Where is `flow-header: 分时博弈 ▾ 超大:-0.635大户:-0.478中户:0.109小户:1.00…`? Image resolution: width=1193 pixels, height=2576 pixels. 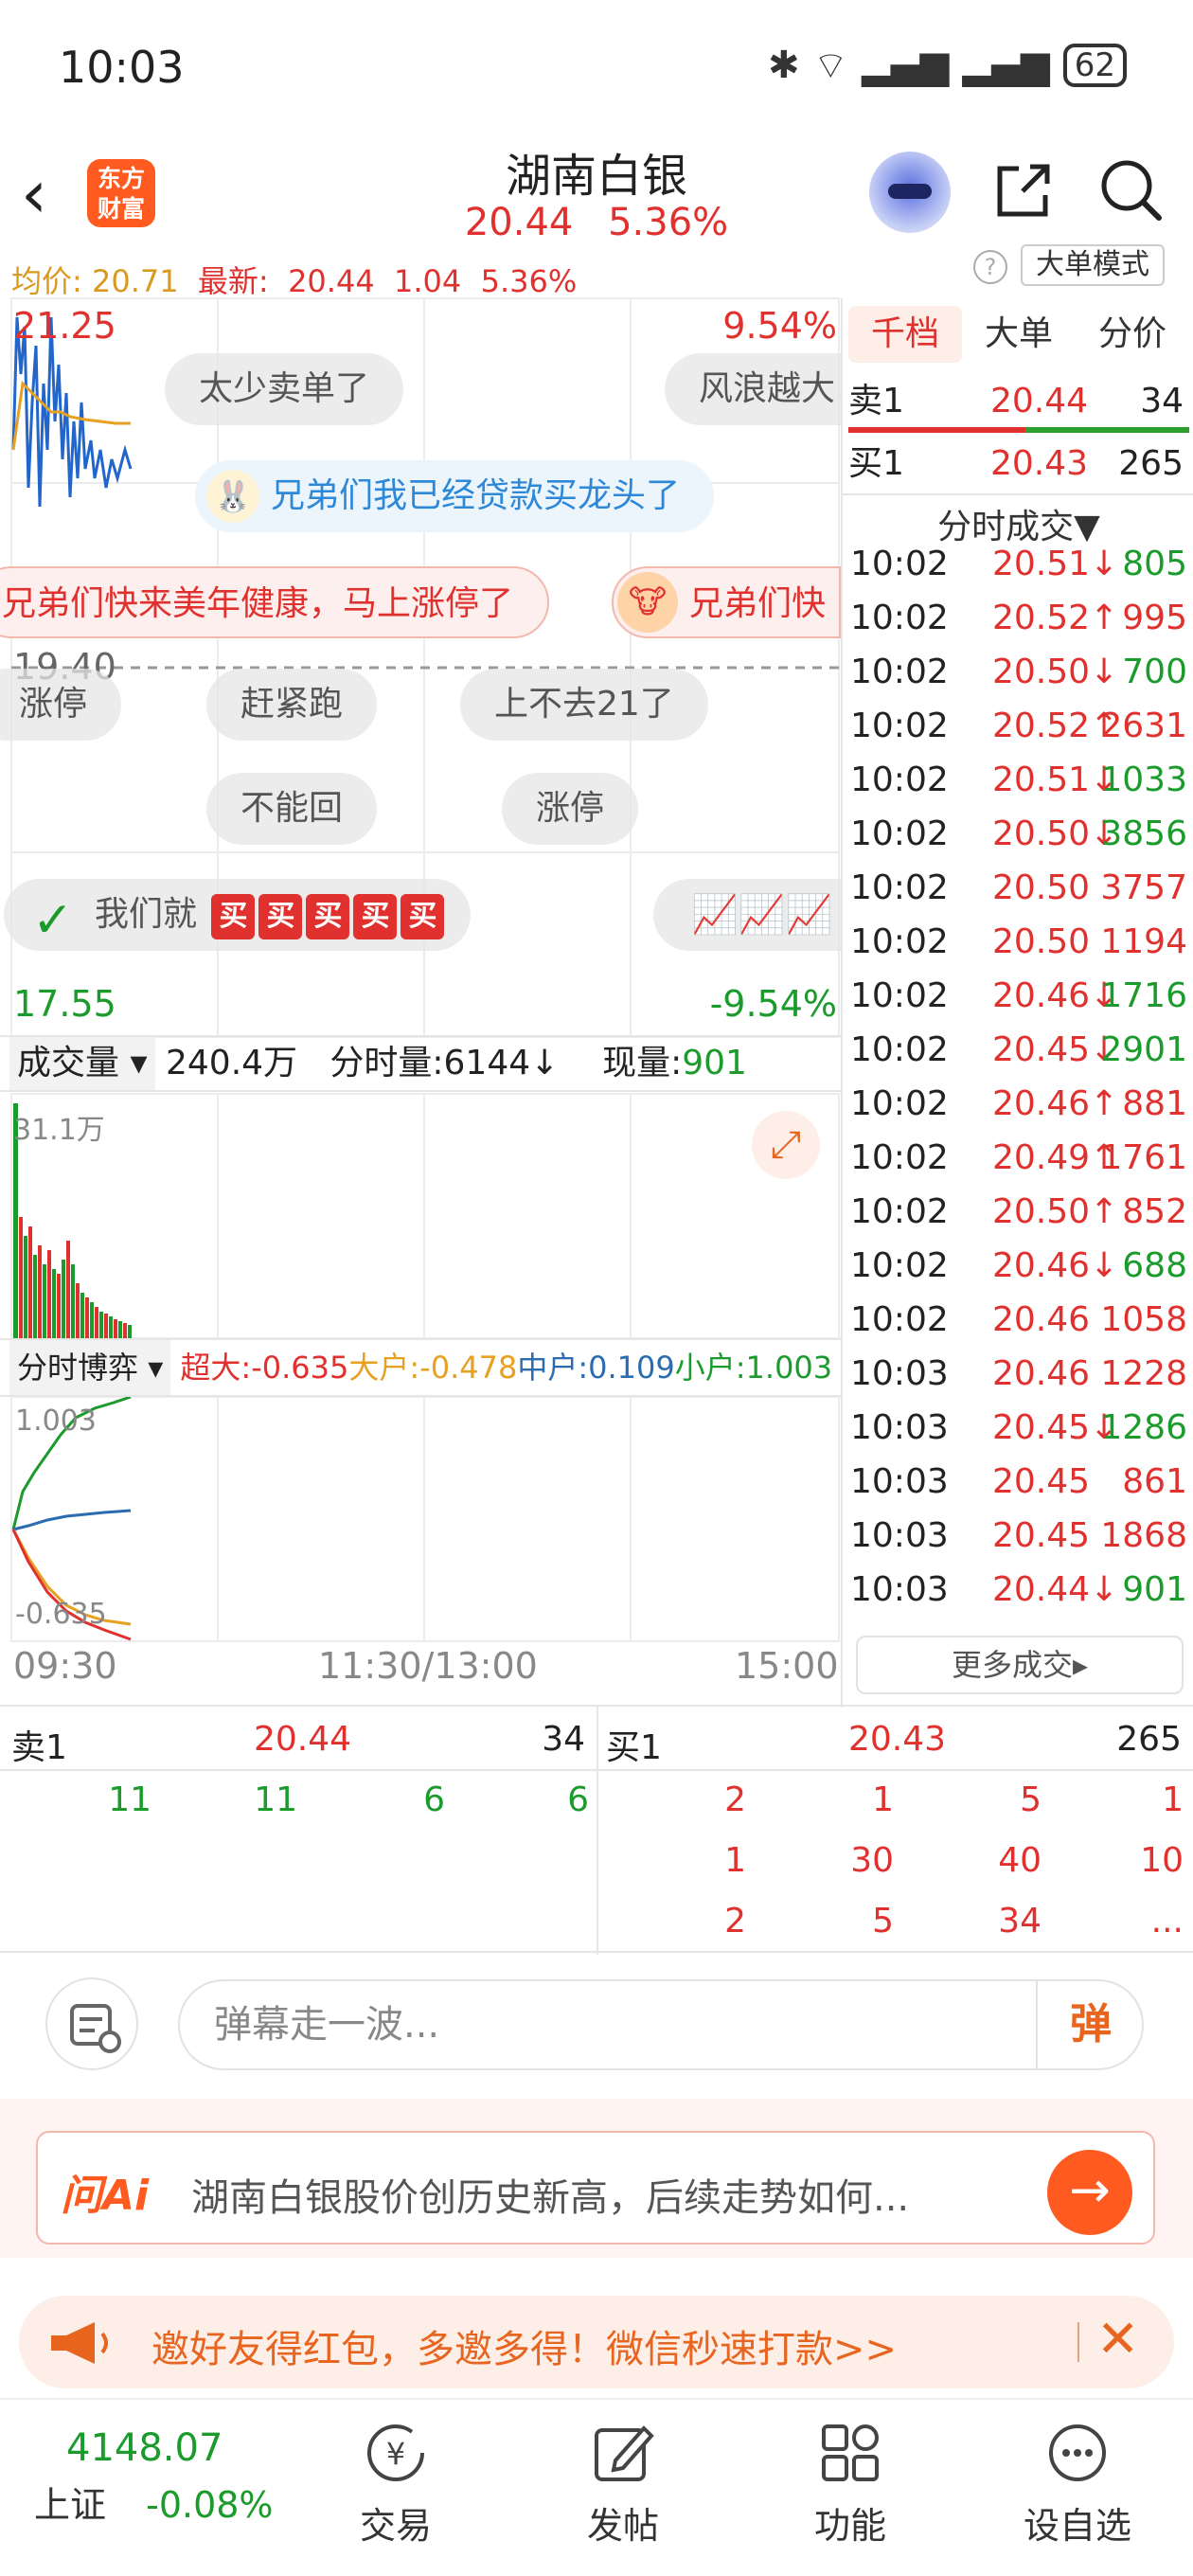
flow-header: 分时博弈 ▾ 超大:-0.635大户:-0.478中户:0.109小户:1.00… is located at coordinates (420, 1367).